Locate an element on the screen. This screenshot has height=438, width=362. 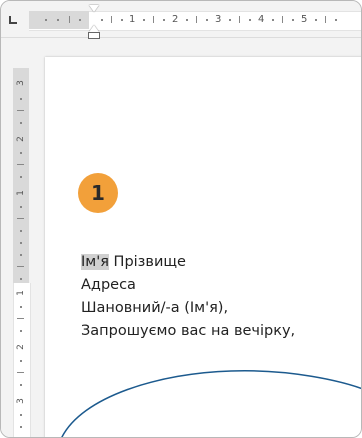
ruler-number: 5 is located at coordinates (304, 19).